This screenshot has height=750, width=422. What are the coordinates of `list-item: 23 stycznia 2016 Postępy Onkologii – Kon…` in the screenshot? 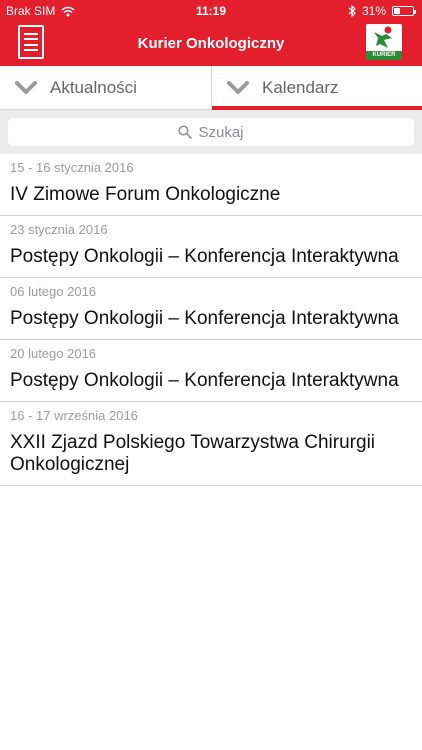 It's located at (211, 247).